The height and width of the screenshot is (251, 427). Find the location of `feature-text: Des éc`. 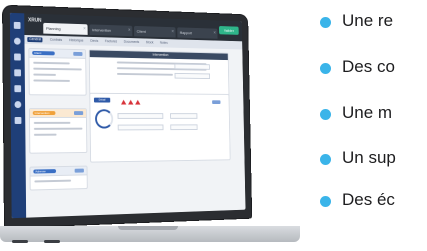

feature-text: Des éc is located at coordinates (368, 199).